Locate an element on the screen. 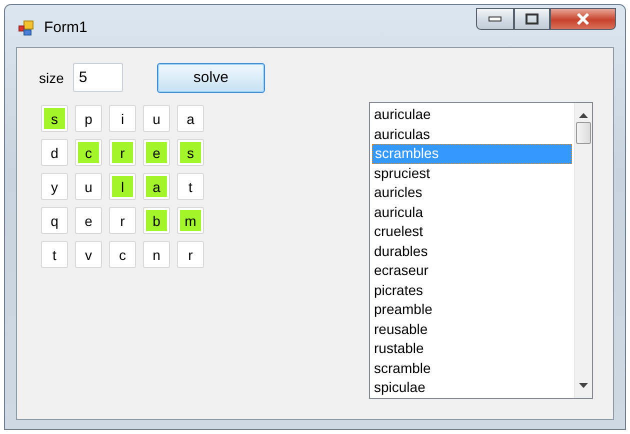  word-list-item: cruelest is located at coordinates (472, 232).